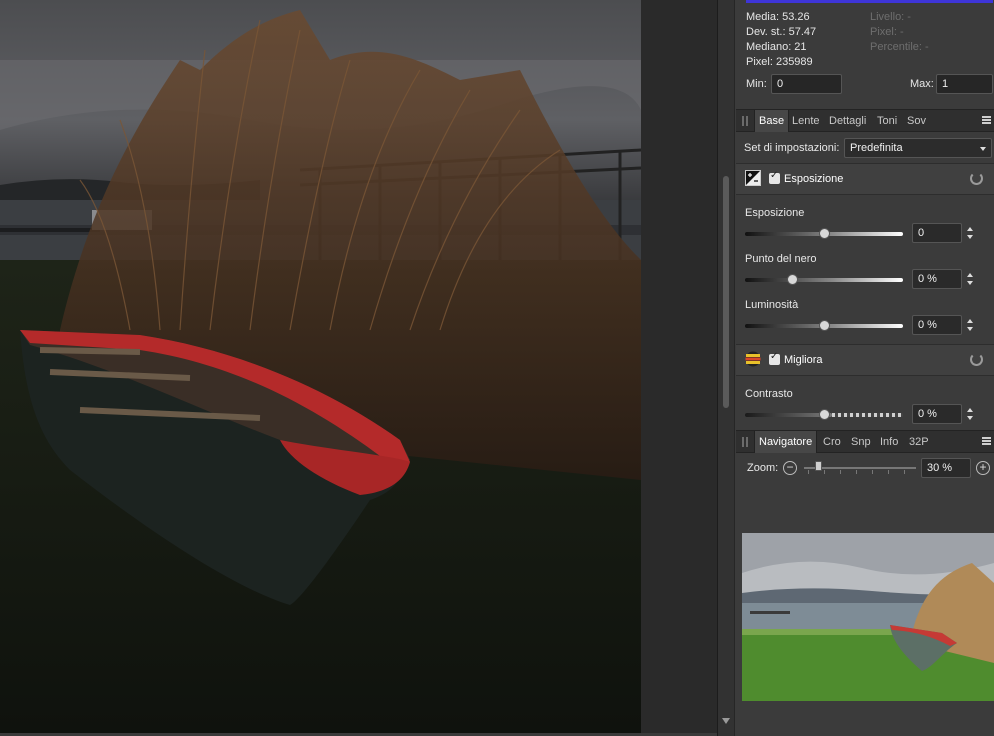 This screenshot has width=994, height=736. Describe the element at coordinates (779, 62) in the screenshot. I see `stat-pixels: Pixel: 235989` at that location.